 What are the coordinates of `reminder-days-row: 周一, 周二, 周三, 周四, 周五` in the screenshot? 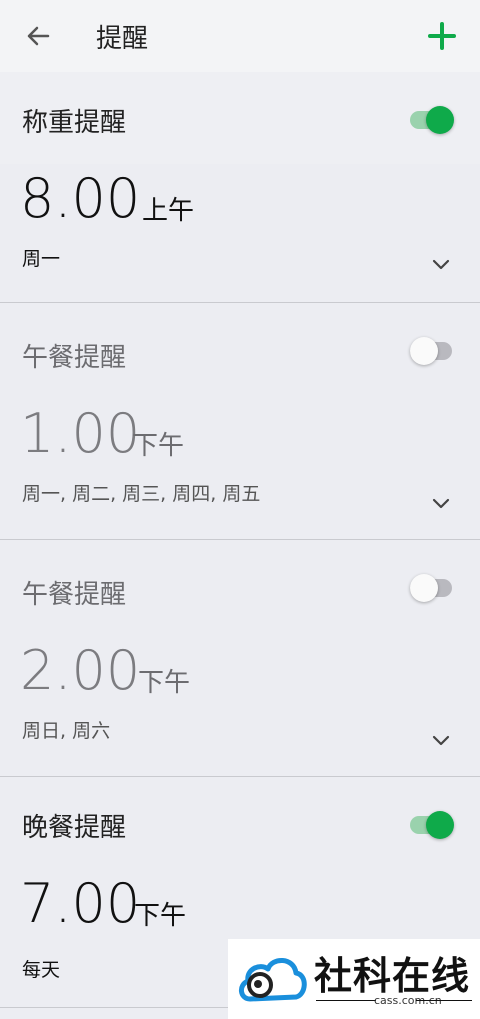 It's located at (240, 509).